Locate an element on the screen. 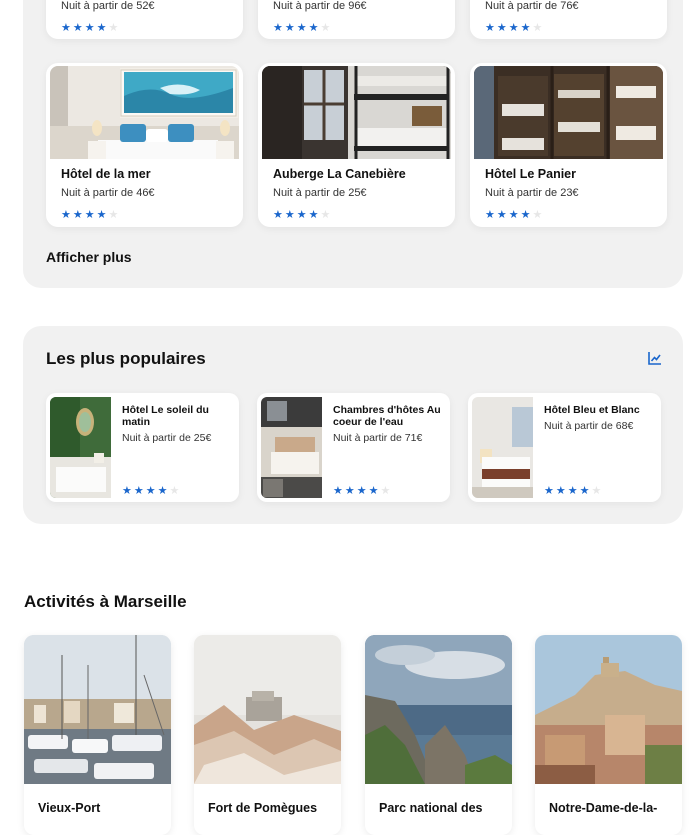 Image resolution: width=699 pixels, height=835 pixels. hotel-name: Hôtel Le soleil du matin is located at coordinates (165, 416).